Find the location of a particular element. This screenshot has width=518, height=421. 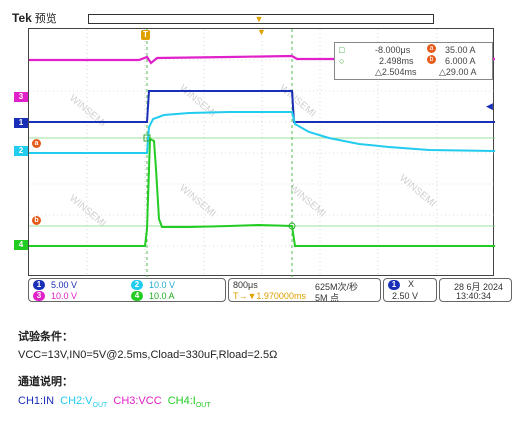

ch4-legend-main: CH4:I is located at coordinates (181, 401).